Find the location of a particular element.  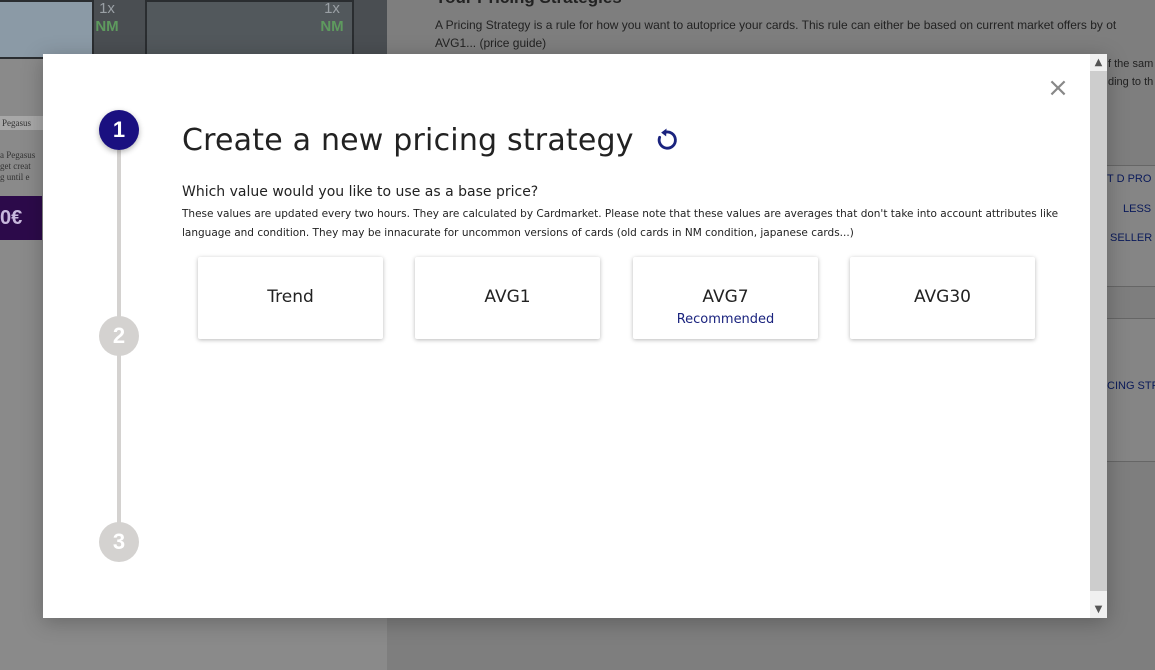

option-label: AVG30 is located at coordinates (942, 297).